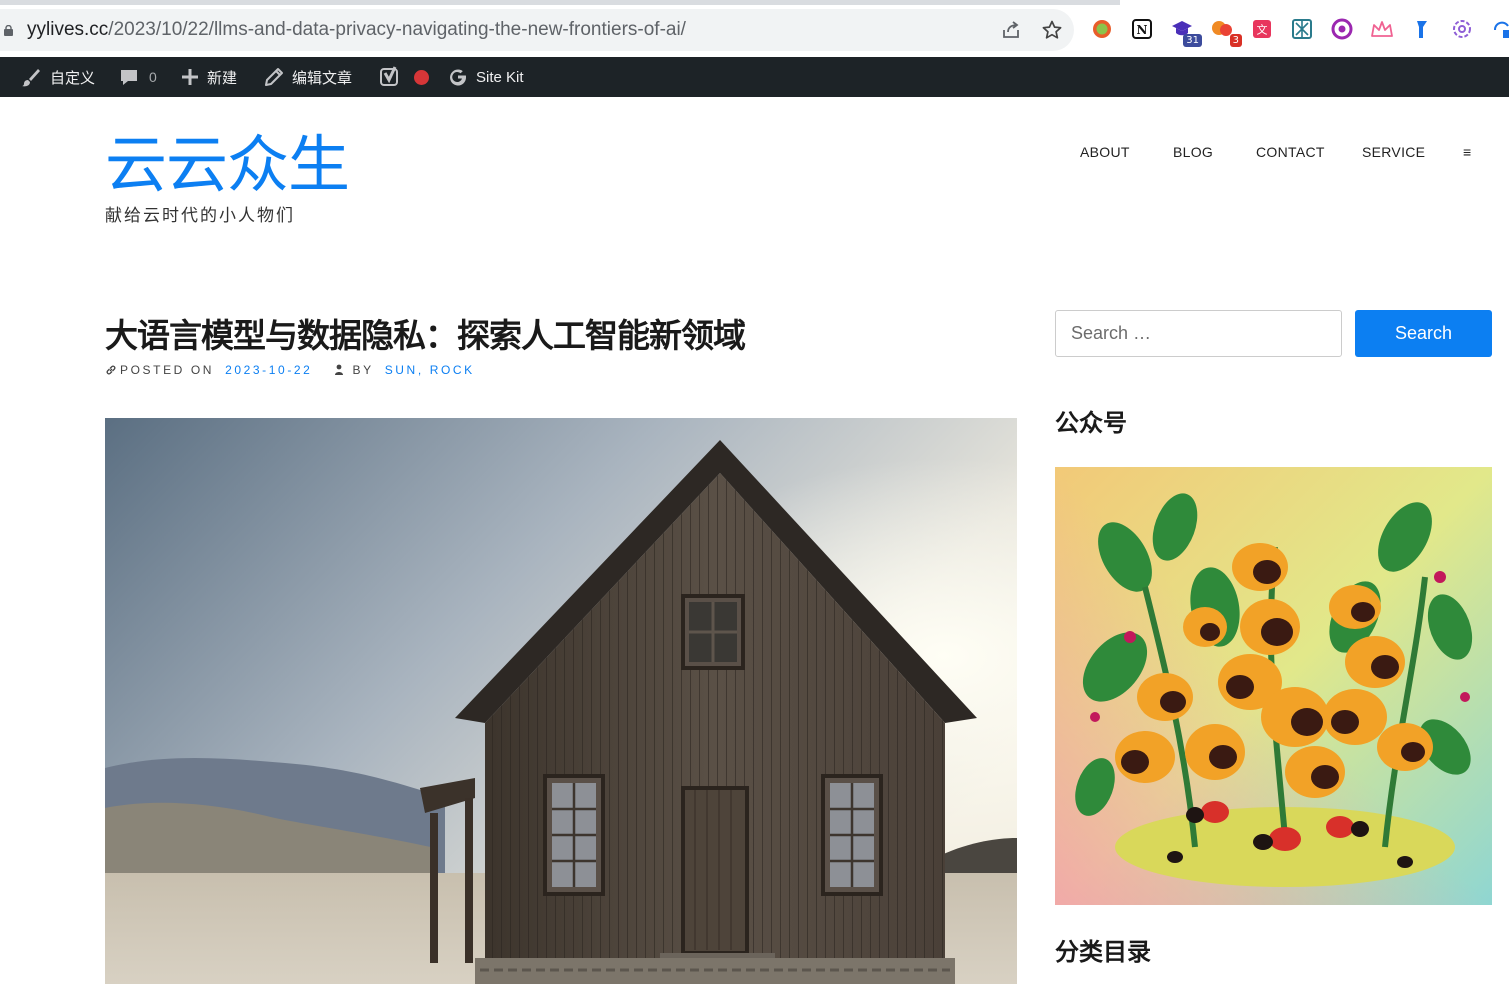  I want to click on search-button: Search, so click(1423, 333).